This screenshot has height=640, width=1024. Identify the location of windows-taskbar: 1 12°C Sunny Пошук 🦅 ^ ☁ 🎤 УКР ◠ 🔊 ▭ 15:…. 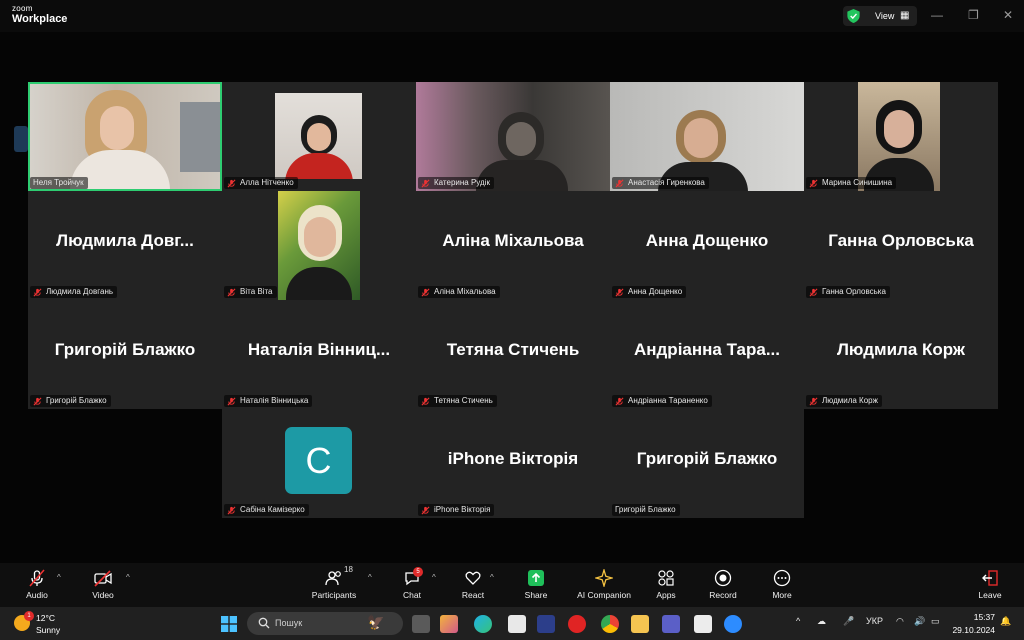
(512, 623).